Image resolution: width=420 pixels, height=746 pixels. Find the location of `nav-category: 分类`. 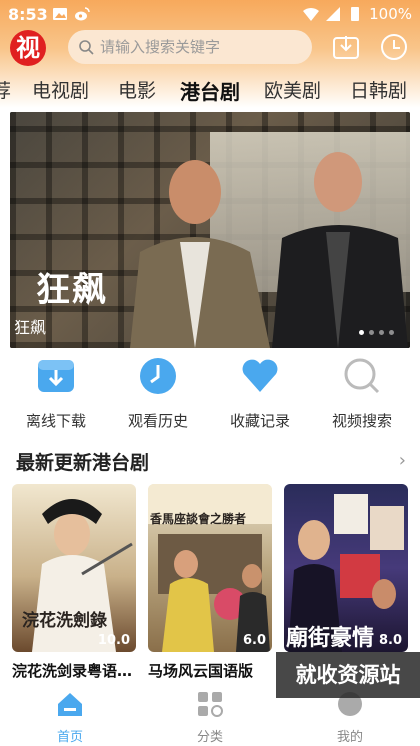

nav-category: 分类 is located at coordinates (210, 717).